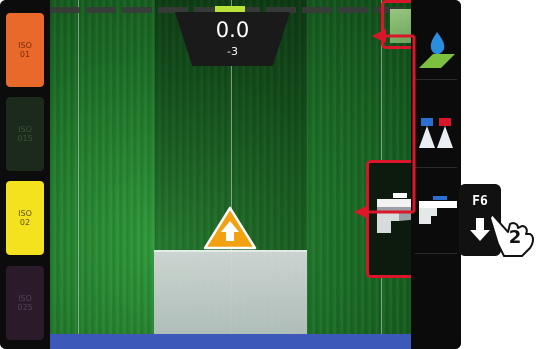  I want to click on step-number: 2, so click(515, 237).